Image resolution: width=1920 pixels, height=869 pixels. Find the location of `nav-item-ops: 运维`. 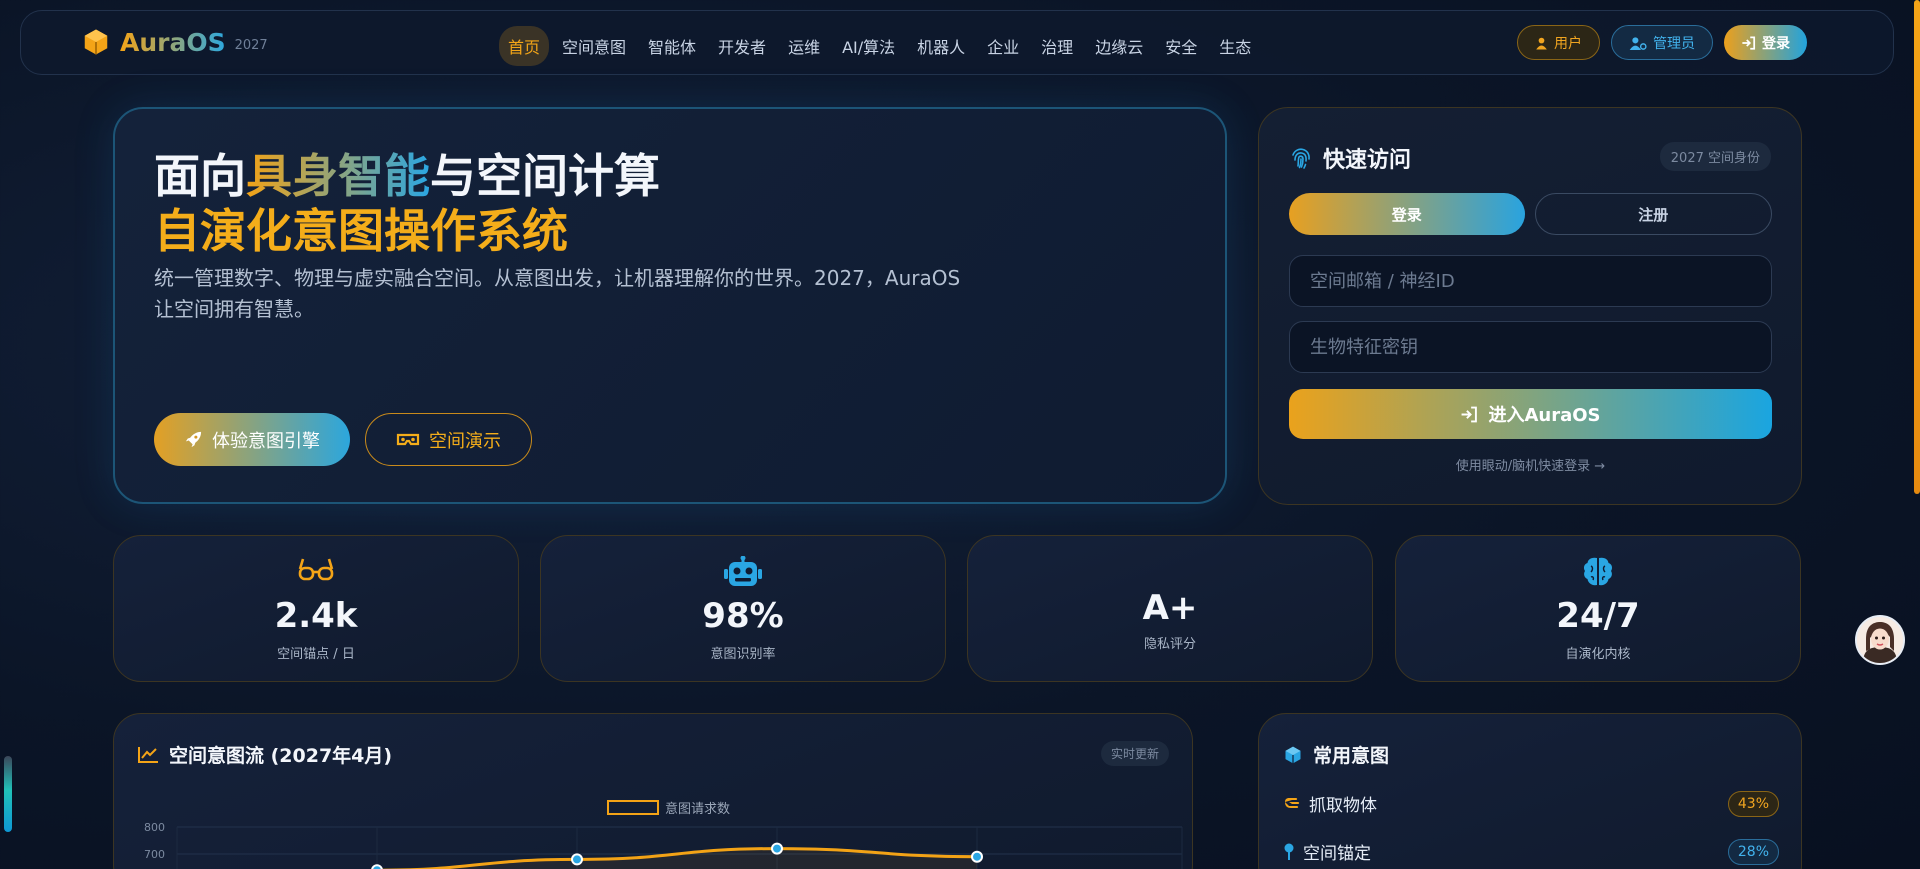

nav-item-ops: 运维 is located at coordinates (804, 46).